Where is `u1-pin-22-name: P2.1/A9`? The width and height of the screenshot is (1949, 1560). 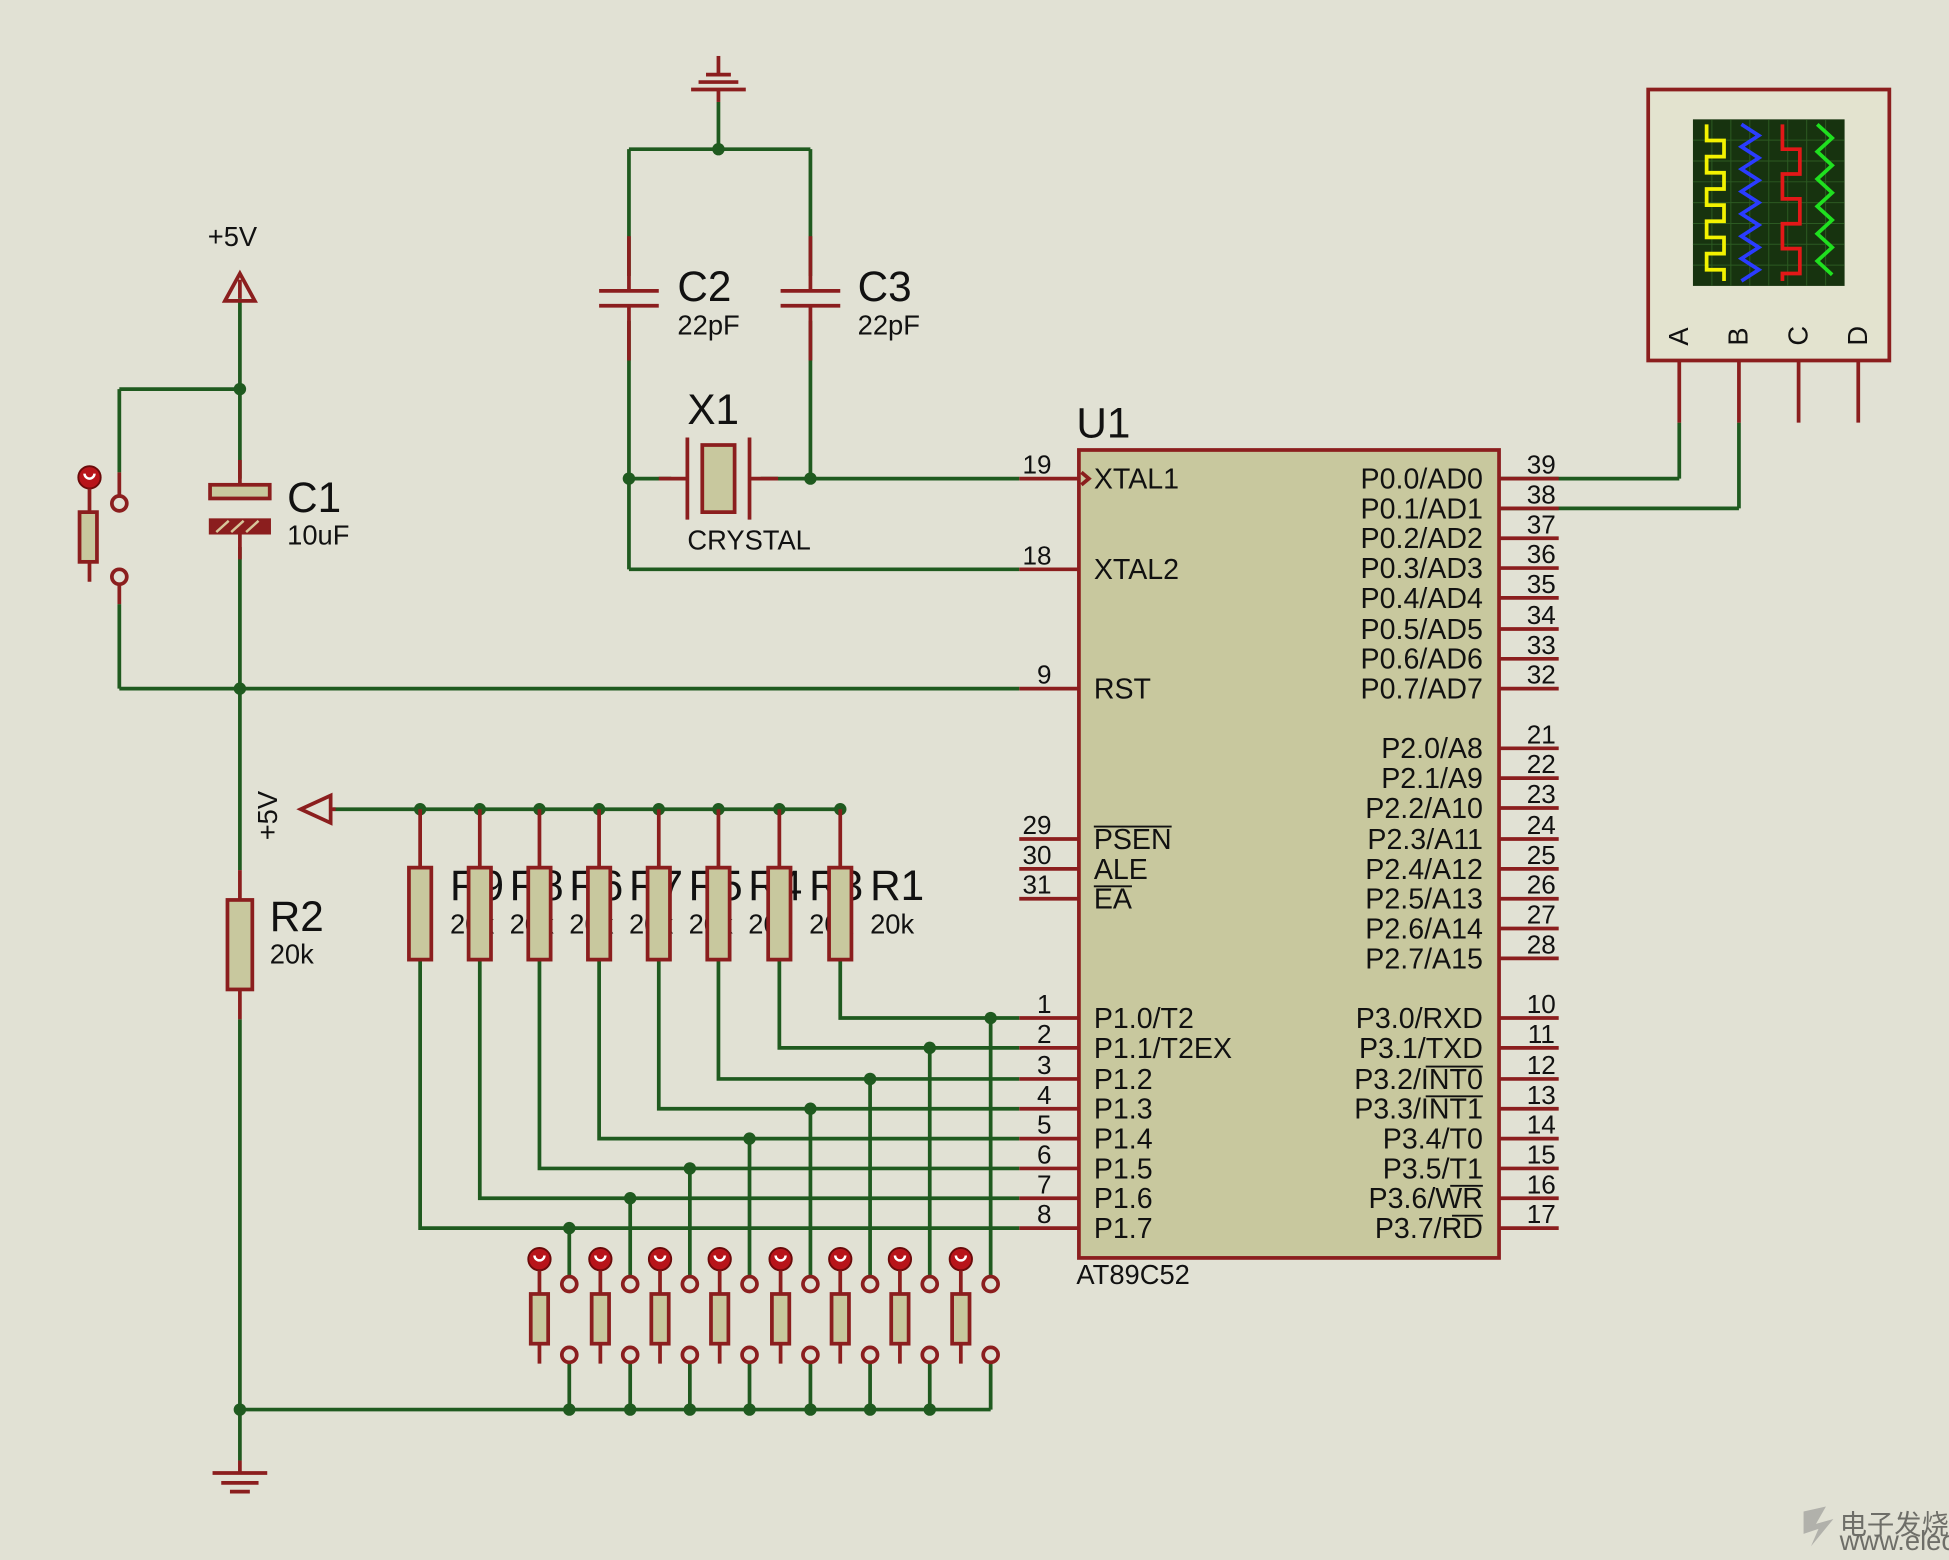 u1-pin-22-name: P2.1/A9 is located at coordinates (1432, 779).